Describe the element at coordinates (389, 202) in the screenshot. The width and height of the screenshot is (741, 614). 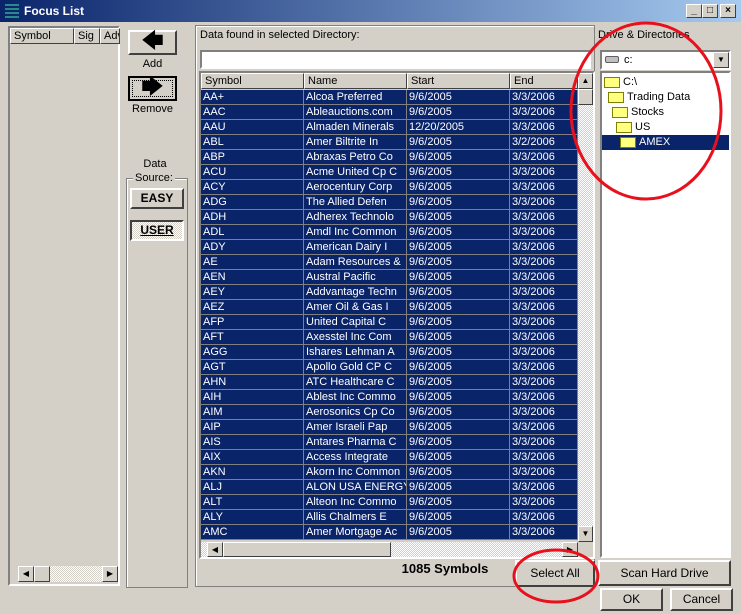
I see `table-row: ADG The Allied Defen 9/6/2005 3/3/2006` at that location.